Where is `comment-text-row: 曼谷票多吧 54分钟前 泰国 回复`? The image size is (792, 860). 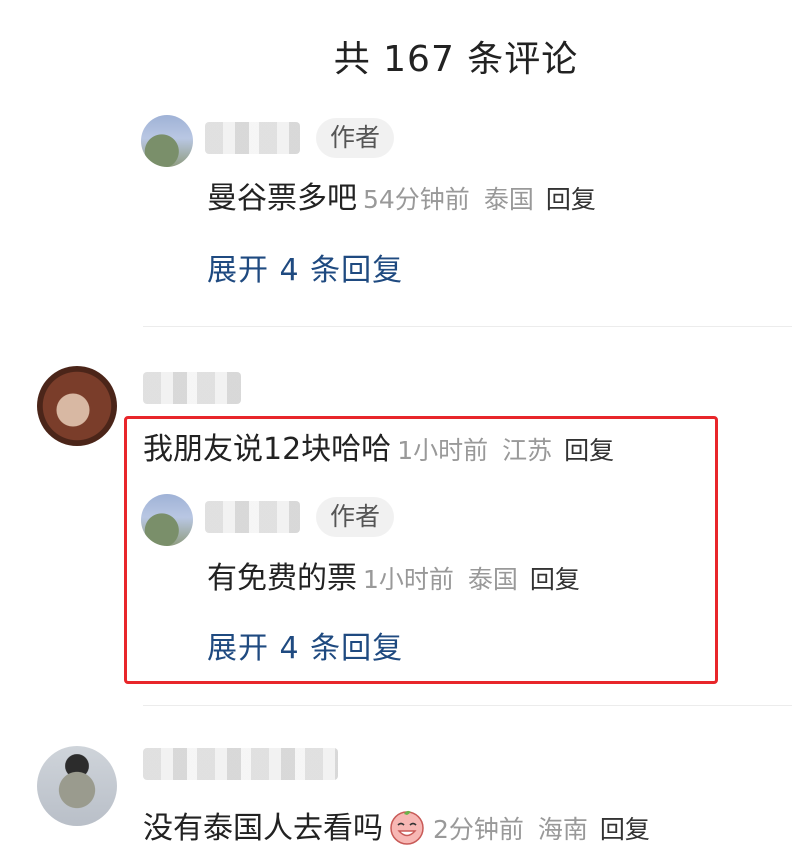
comment-text-row: 曼谷票多吧 54分钟前 泰国 回复 is located at coordinates (401, 195).